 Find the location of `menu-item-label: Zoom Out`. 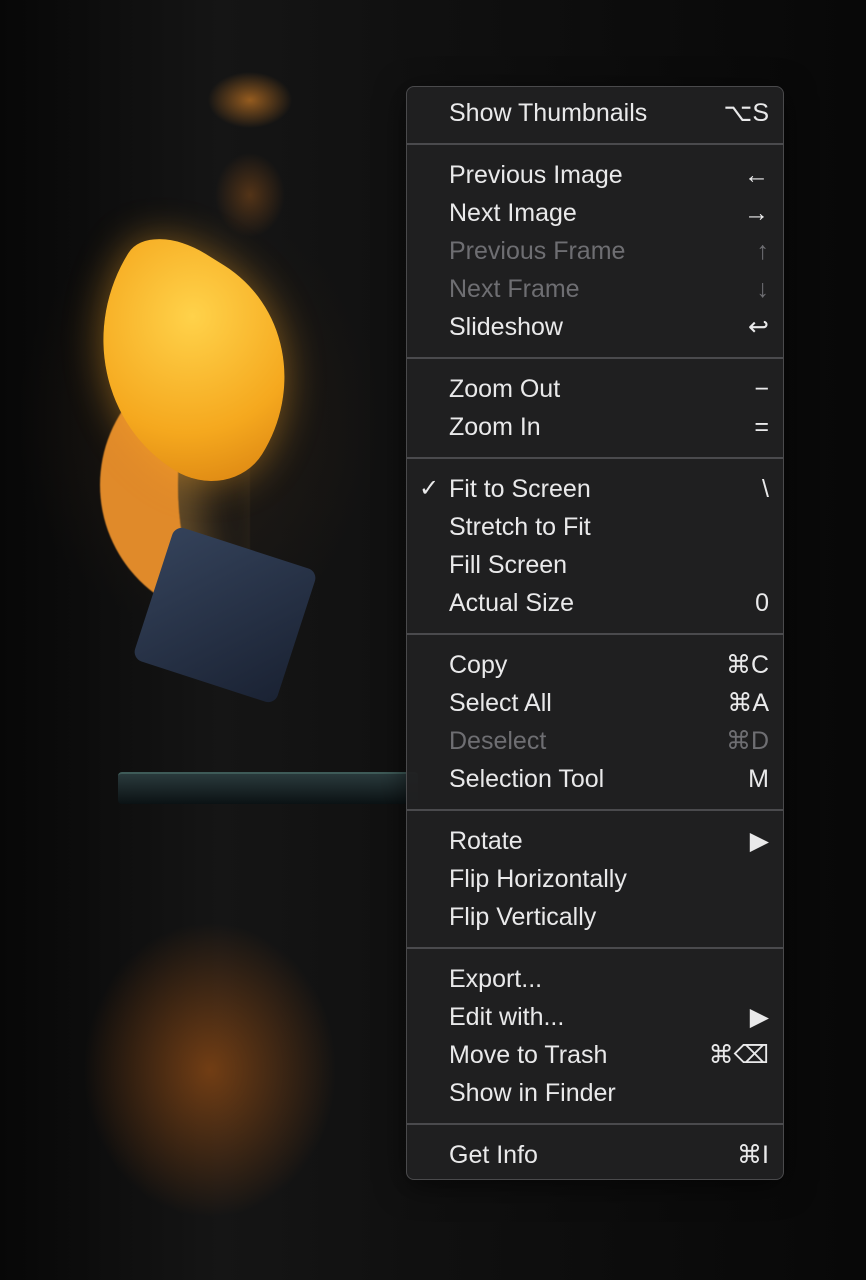

menu-item-label: Zoom Out is located at coordinates (505, 389).